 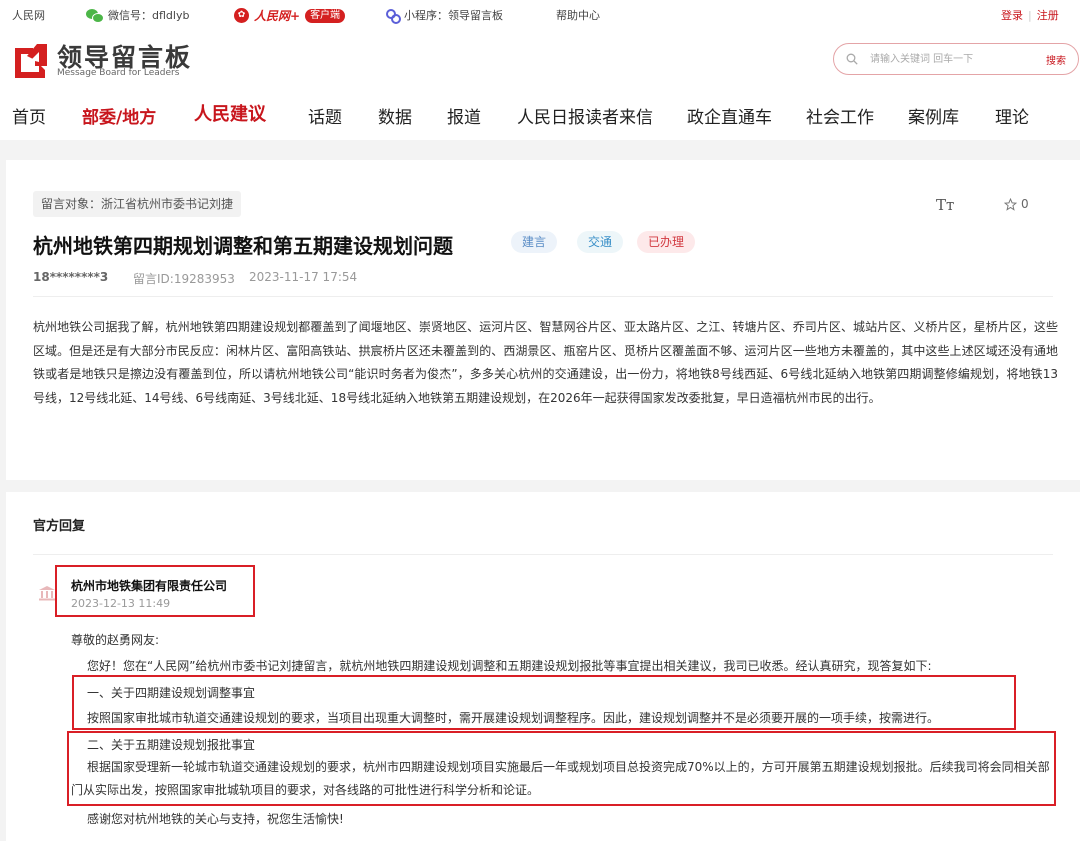 I want to click on logo-subtitle: Message Board for Leaders, so click(x=118, y=73).